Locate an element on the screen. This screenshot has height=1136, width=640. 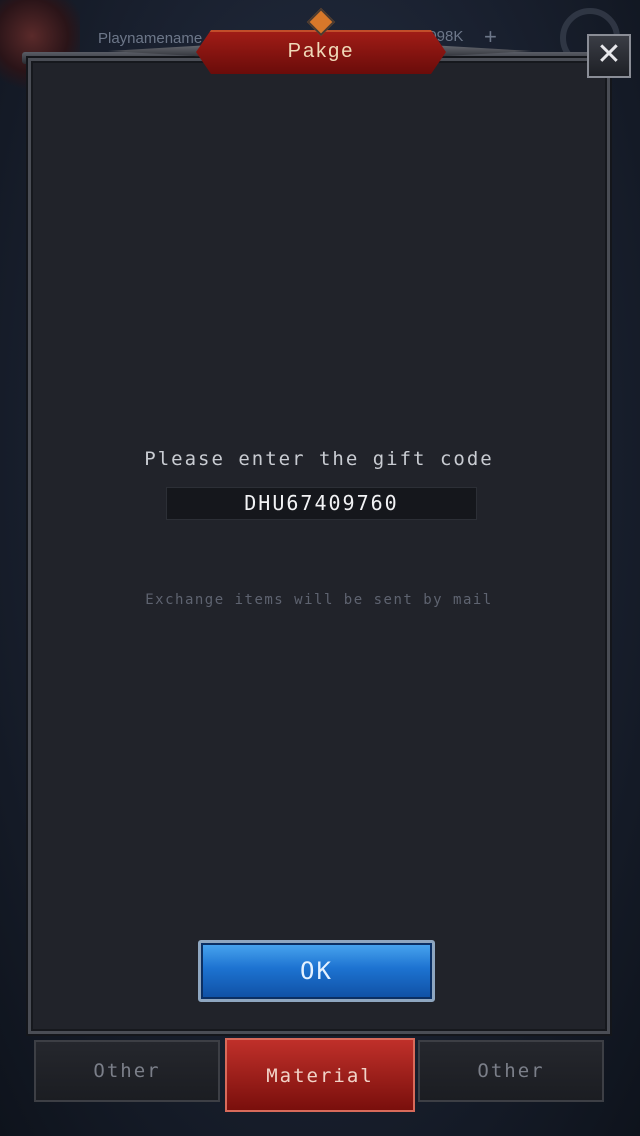
dialog-title: Pakge is located at coordinates (321, 51).